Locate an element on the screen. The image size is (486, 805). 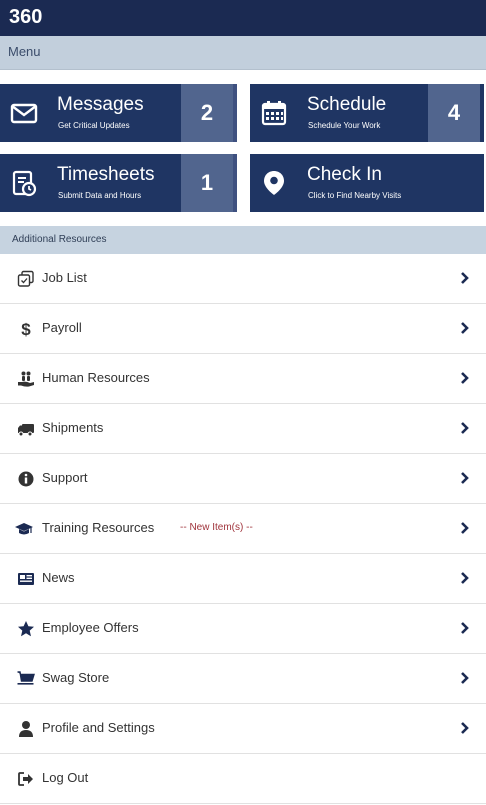
cart-icon is located at coordinates (26, 678).